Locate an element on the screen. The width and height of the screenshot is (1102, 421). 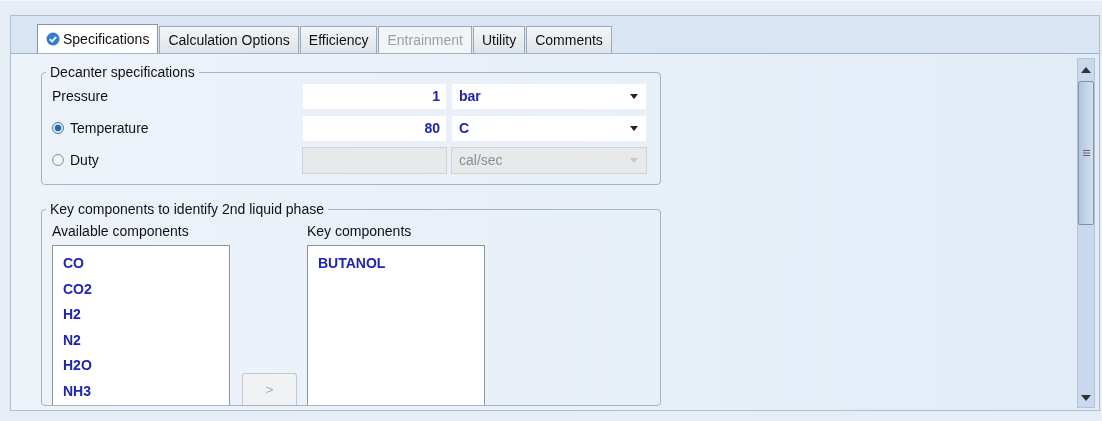
scrollbar is located at coordinates (1086, 233).